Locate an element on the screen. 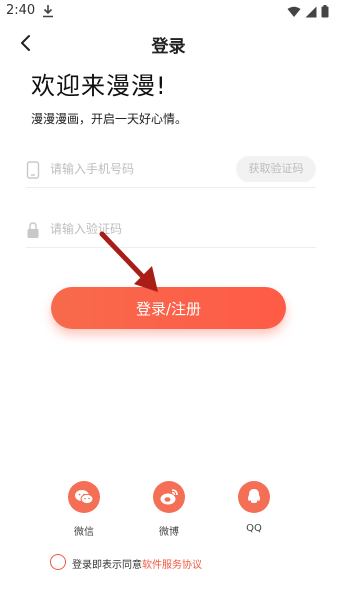  social-weibo: 微博 is located at coordinates (169, 509).